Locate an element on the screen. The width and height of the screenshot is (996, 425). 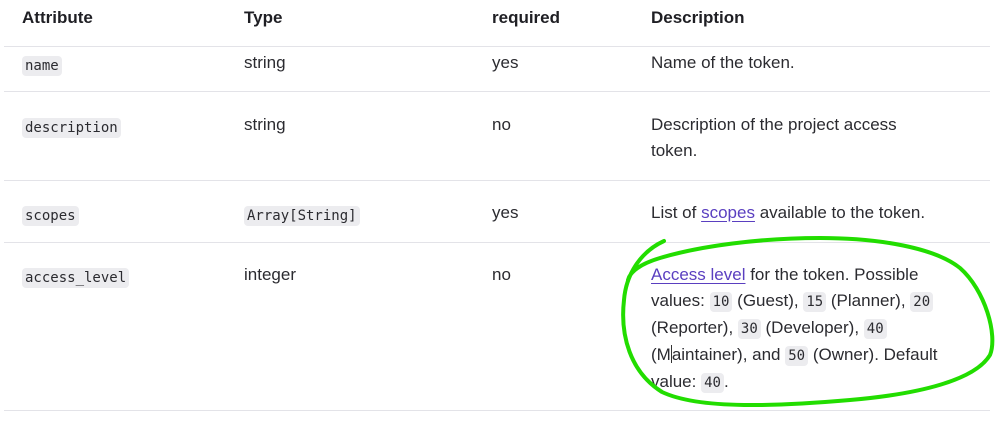
description-line-1: Description of the project access is located at coordinates (774, 124).